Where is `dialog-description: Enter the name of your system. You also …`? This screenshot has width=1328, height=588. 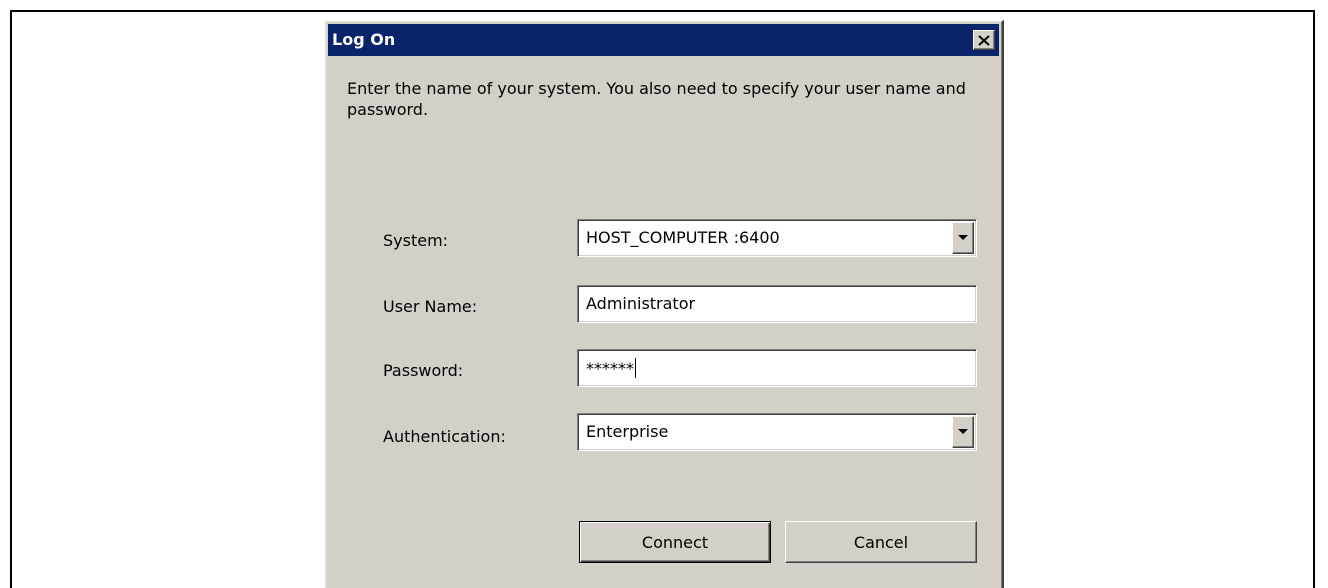 dialog-description: Enter the name of your system. You also … is located at coordinates (656, 99).